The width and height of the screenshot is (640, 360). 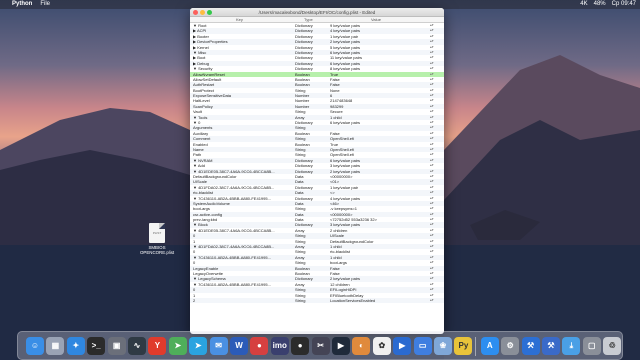 What do you see at coordinates (157, 346) in the screenshot?
I see `yandex-browser-icon: Y` at bounding box center [157, 346].